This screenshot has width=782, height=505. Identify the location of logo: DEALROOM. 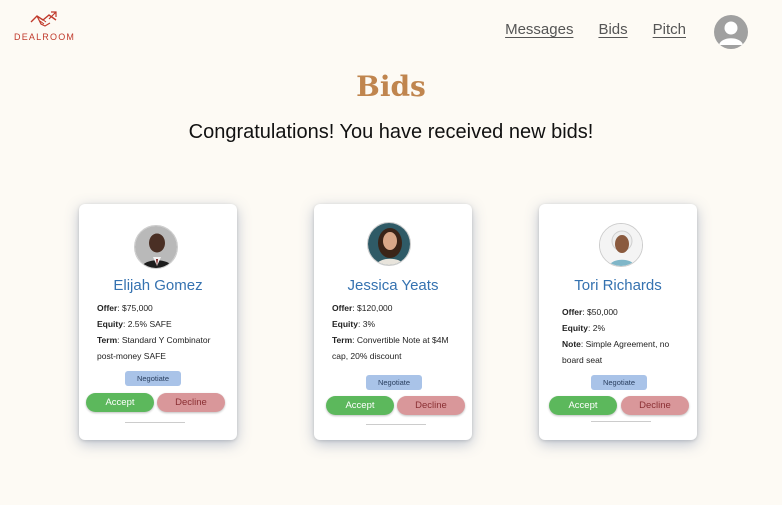
(44, 26).